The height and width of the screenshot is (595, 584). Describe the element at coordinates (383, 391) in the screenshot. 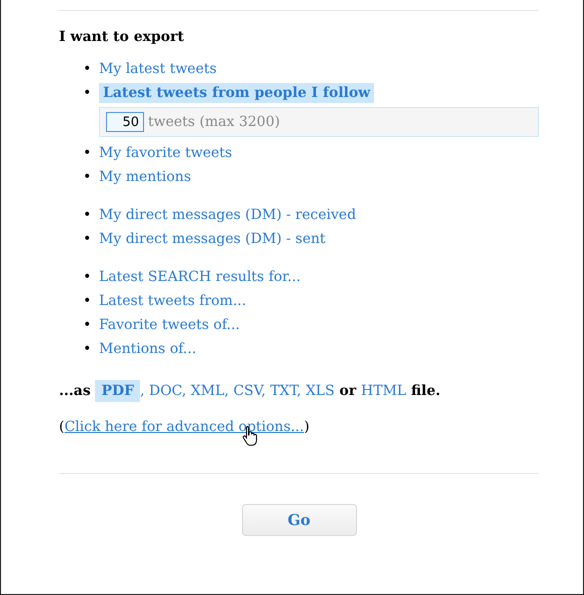

I see `format-link: HTML` at that location.